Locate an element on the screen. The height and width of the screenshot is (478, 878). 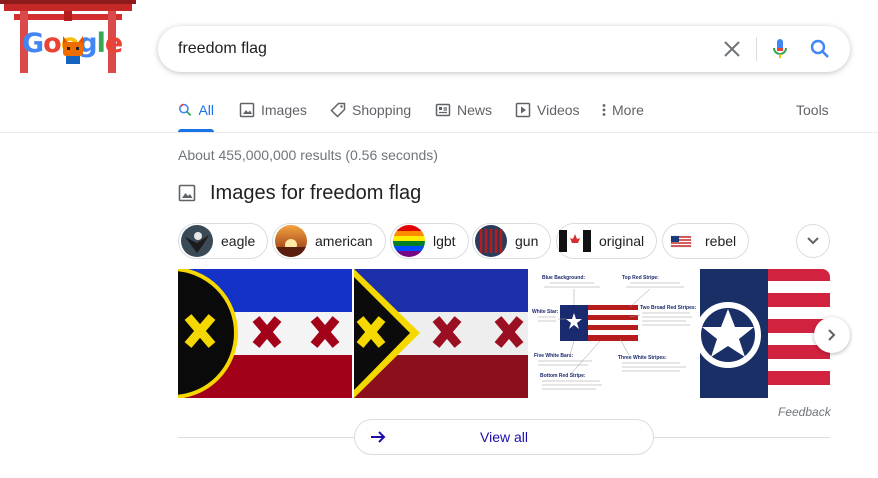
chip-label: gun is located at coordinates (527, 241).